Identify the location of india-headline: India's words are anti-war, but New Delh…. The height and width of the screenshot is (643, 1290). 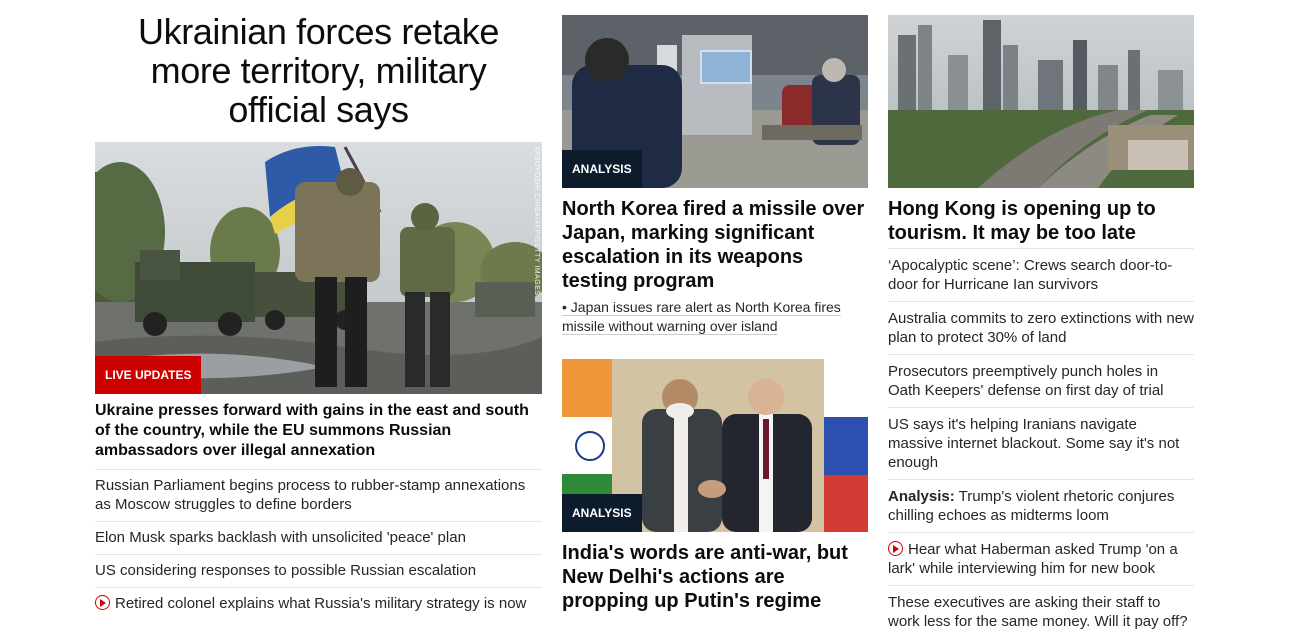
(715, 577).